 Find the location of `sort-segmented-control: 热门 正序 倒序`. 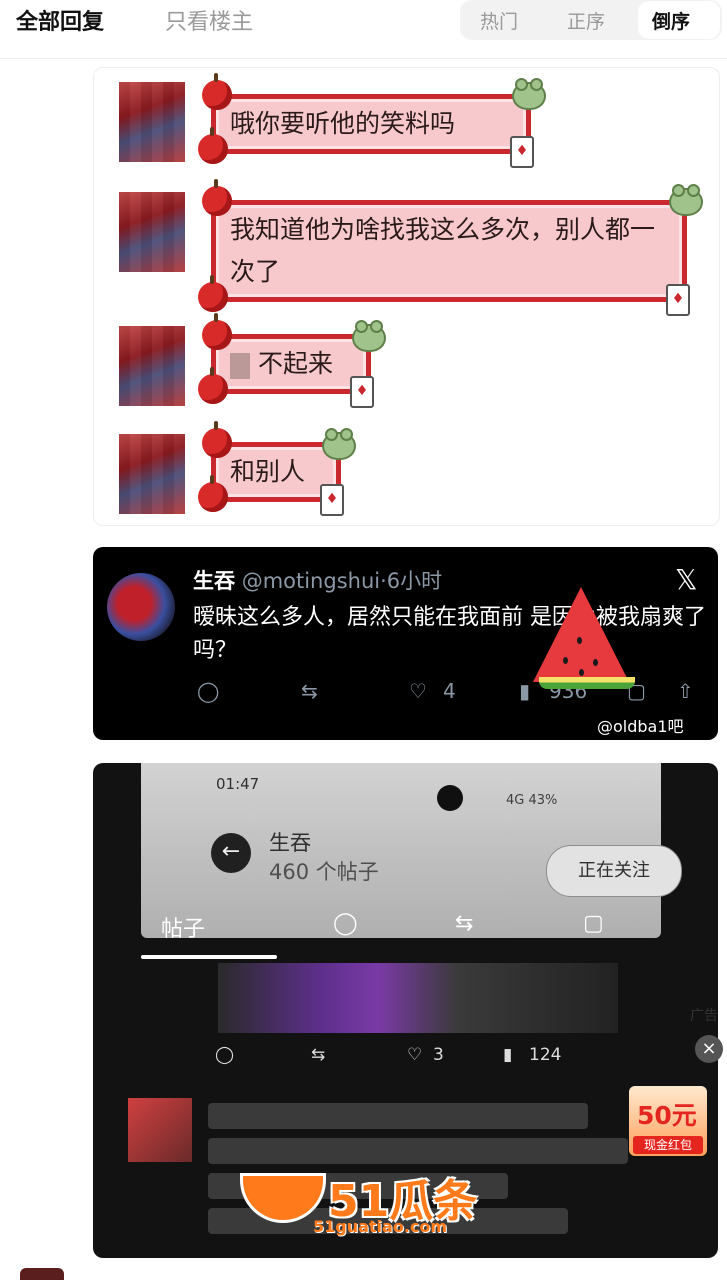

sort-segmented-control: 热门 正序 倒序 is located at coordinates (591, 20).